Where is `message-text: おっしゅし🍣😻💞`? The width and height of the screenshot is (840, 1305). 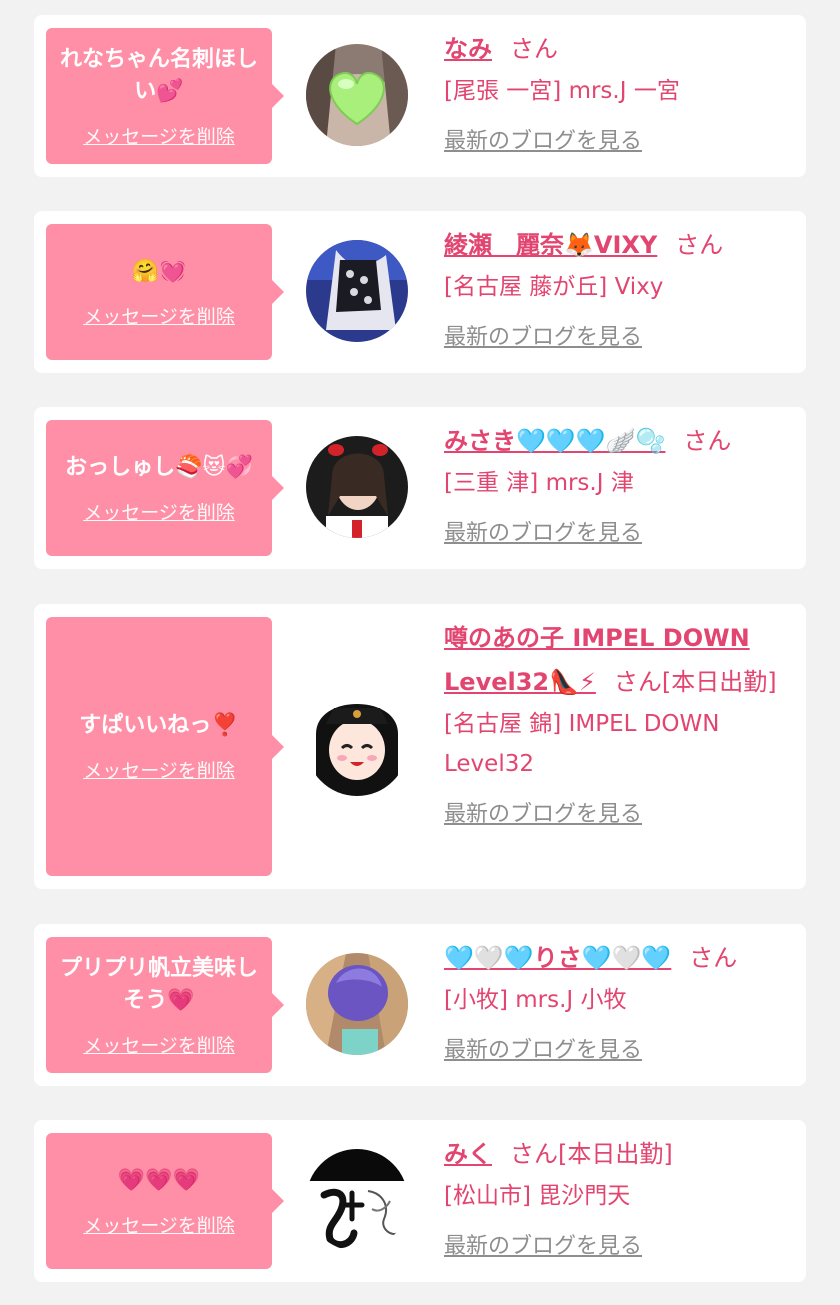 message-text: おっしゅし🍣😻💞 is located at coordinates (159, 467).